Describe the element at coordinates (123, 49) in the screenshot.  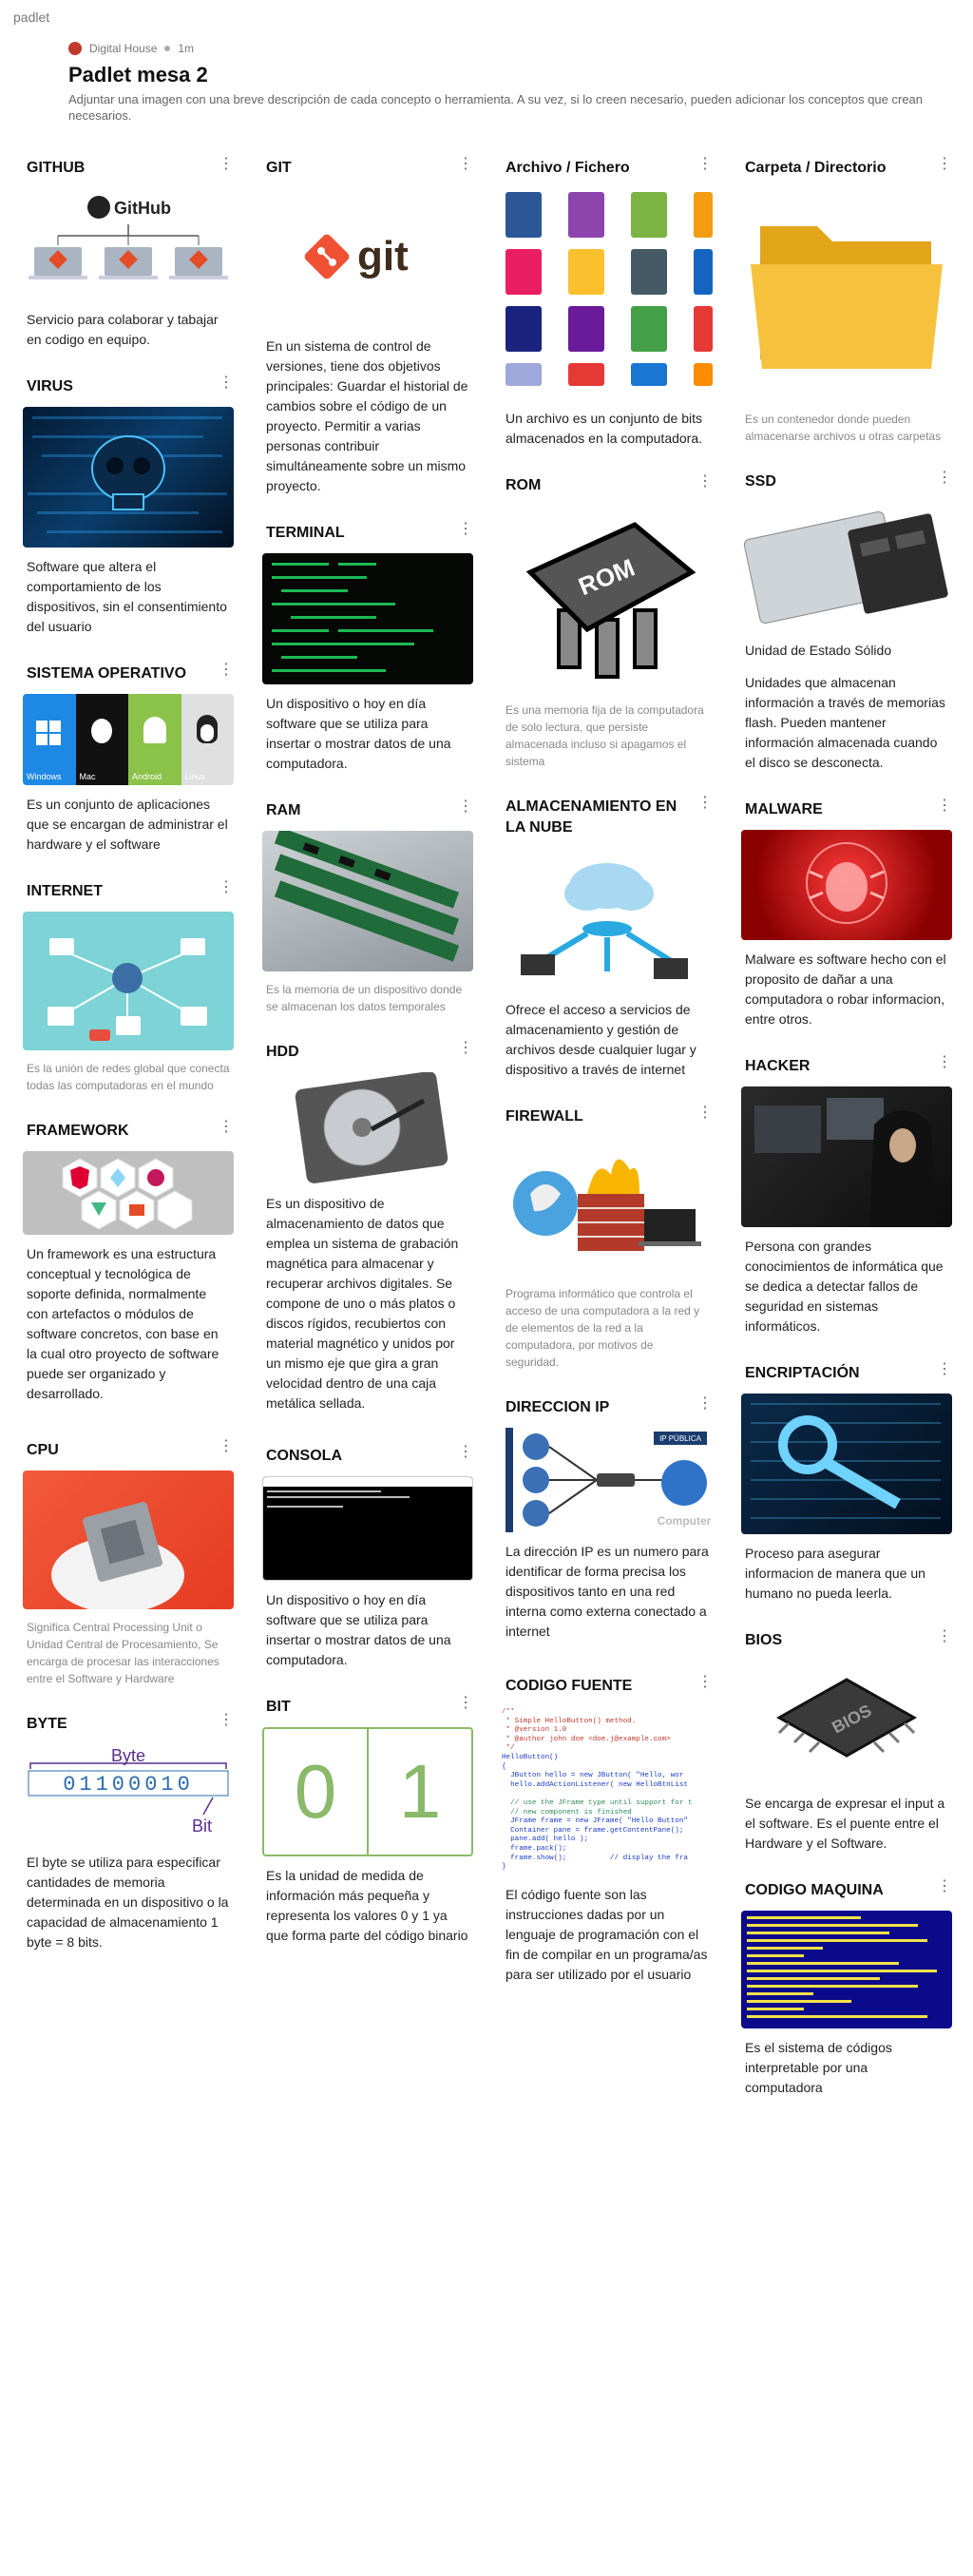
I see `author-name: Digital House` at that location.